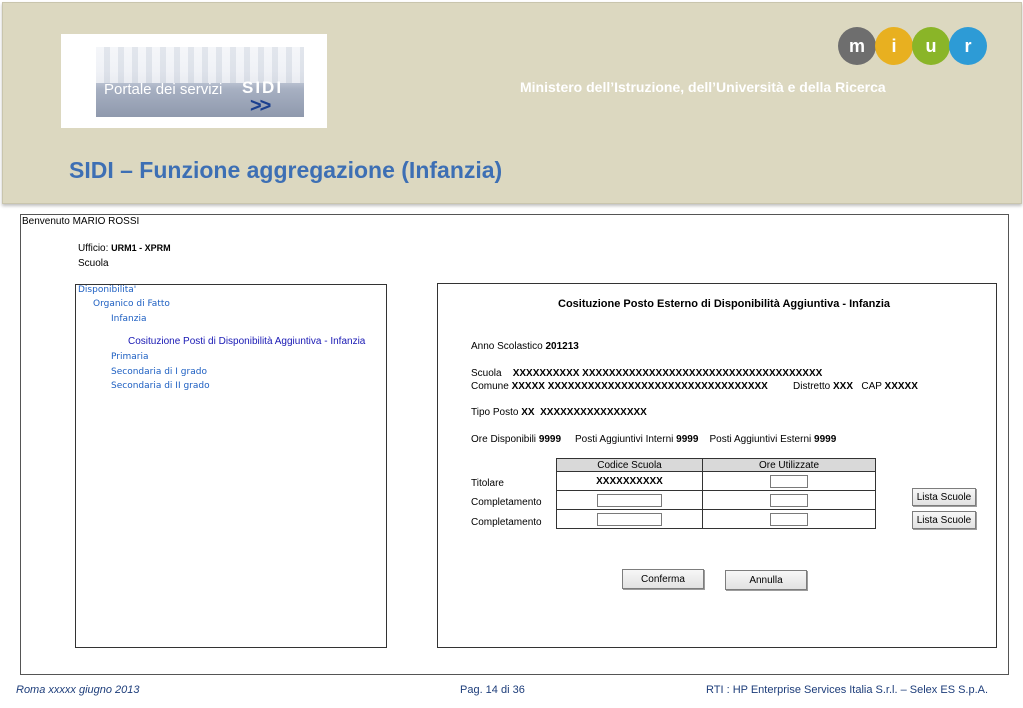 Image resolution: width=1023 pixels, height=708 pixels. What do you see at coordinates (492, 690) in the screenshot?
I see `footer-page-number: Pag. 14 di 36` at bounding box center [492, 690].